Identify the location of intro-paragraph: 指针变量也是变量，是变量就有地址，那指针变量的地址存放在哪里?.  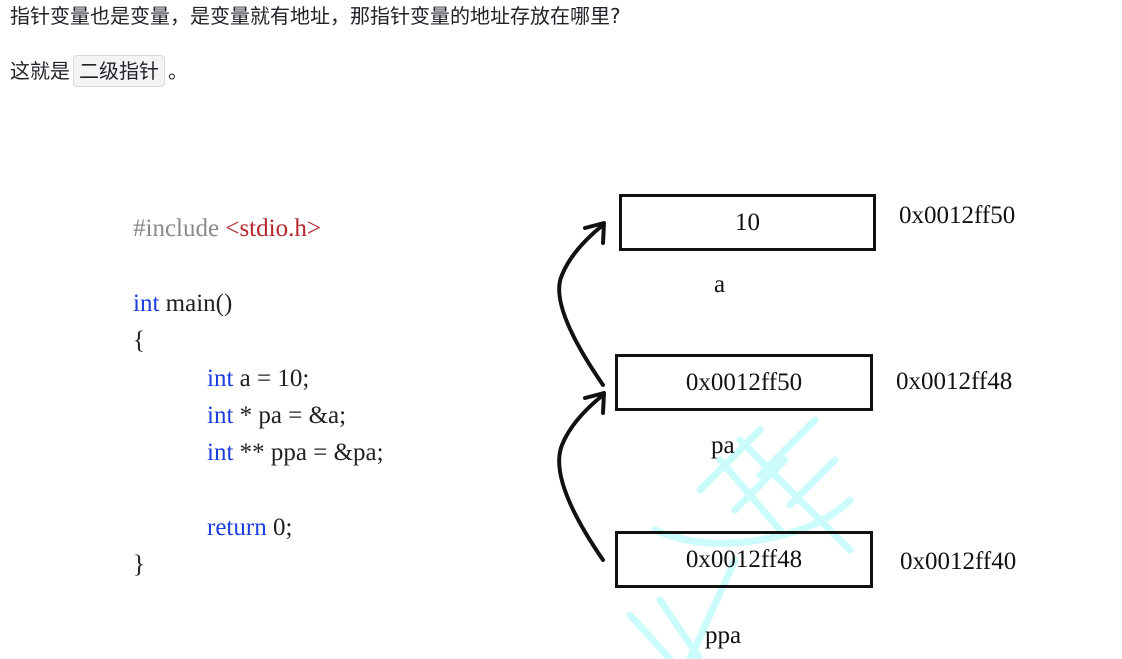
(315, 16).